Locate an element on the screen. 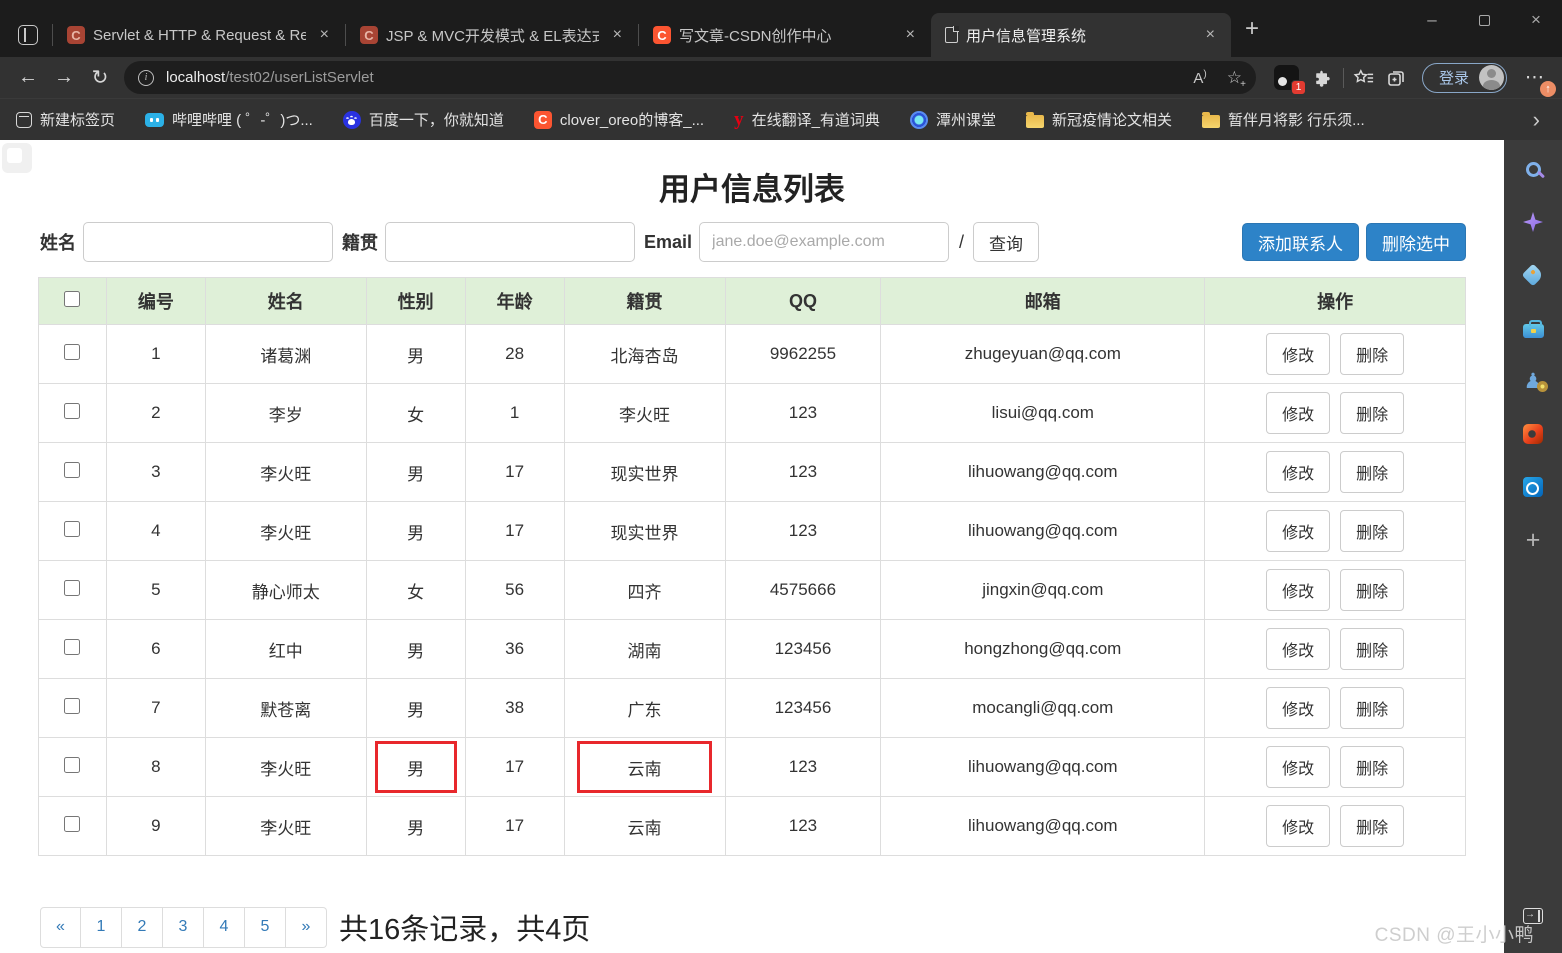 The width and height of the screenshot is (1562, 953). pager-page-5: 5 is located at coordinates (265, 927).